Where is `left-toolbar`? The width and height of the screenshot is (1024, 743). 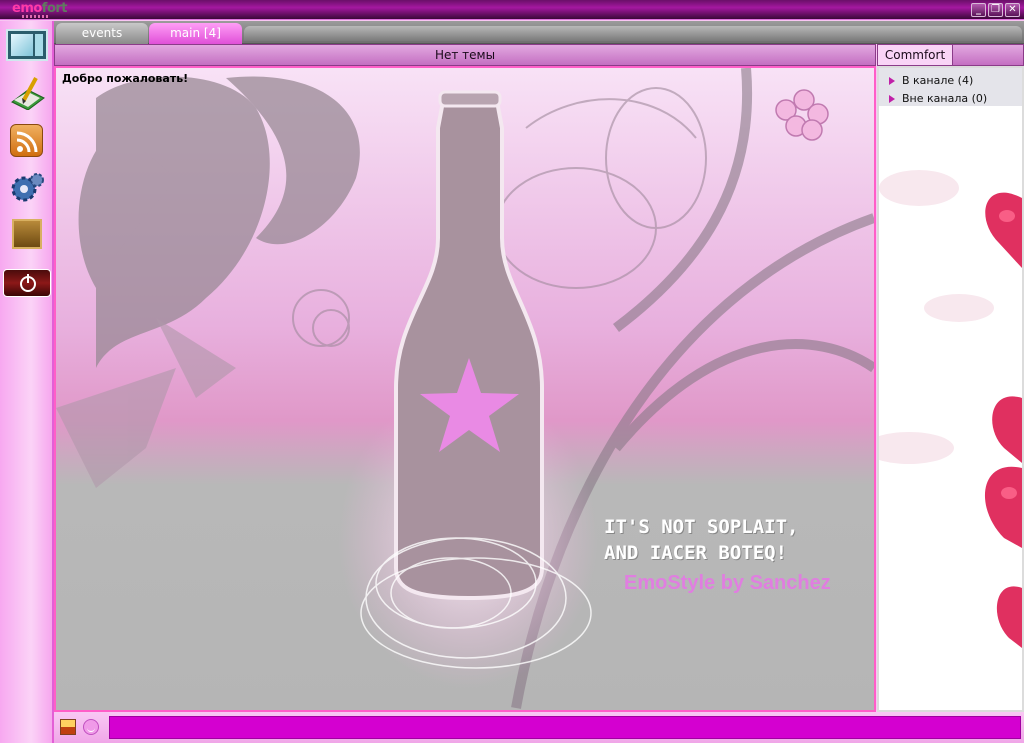 left-toolbar is located at coordinates (27, 382).